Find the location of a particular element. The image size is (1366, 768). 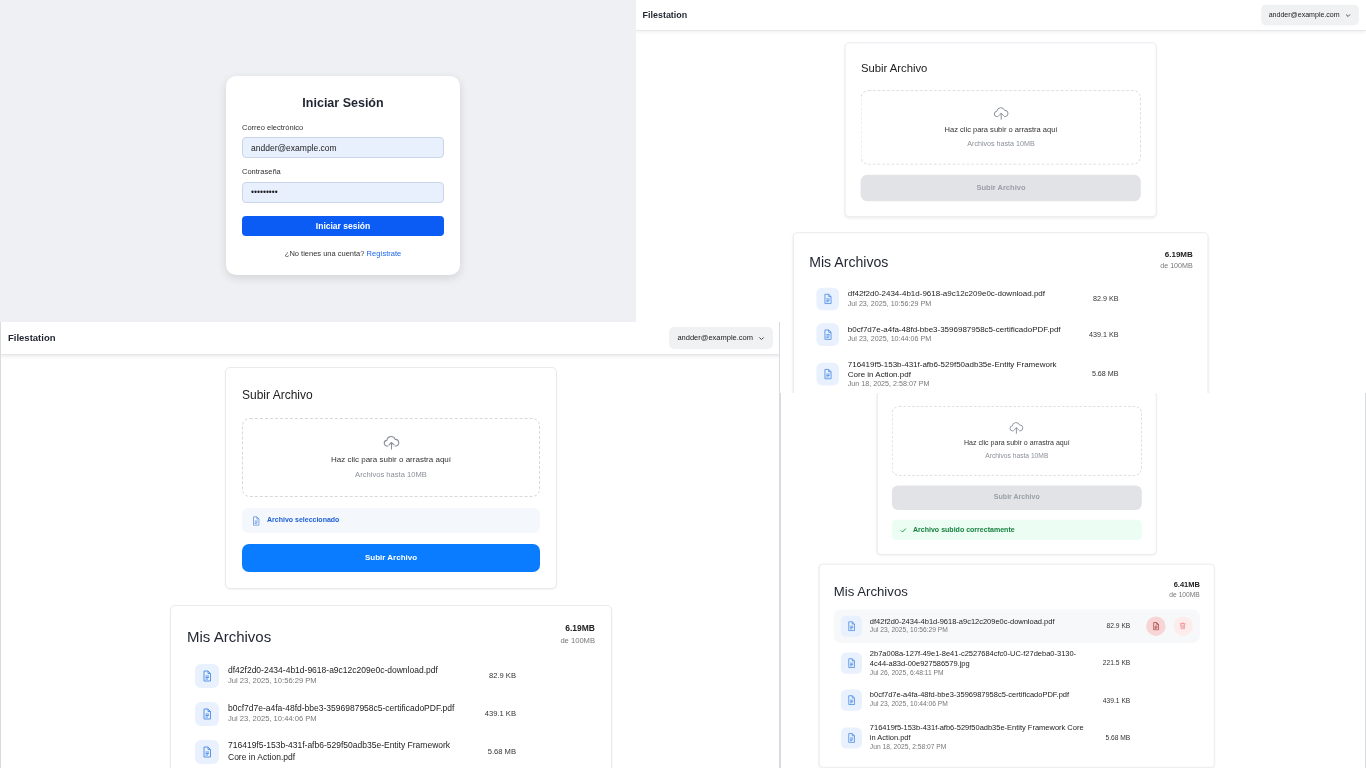

file-action-button is located at coordinates (1156, 626).